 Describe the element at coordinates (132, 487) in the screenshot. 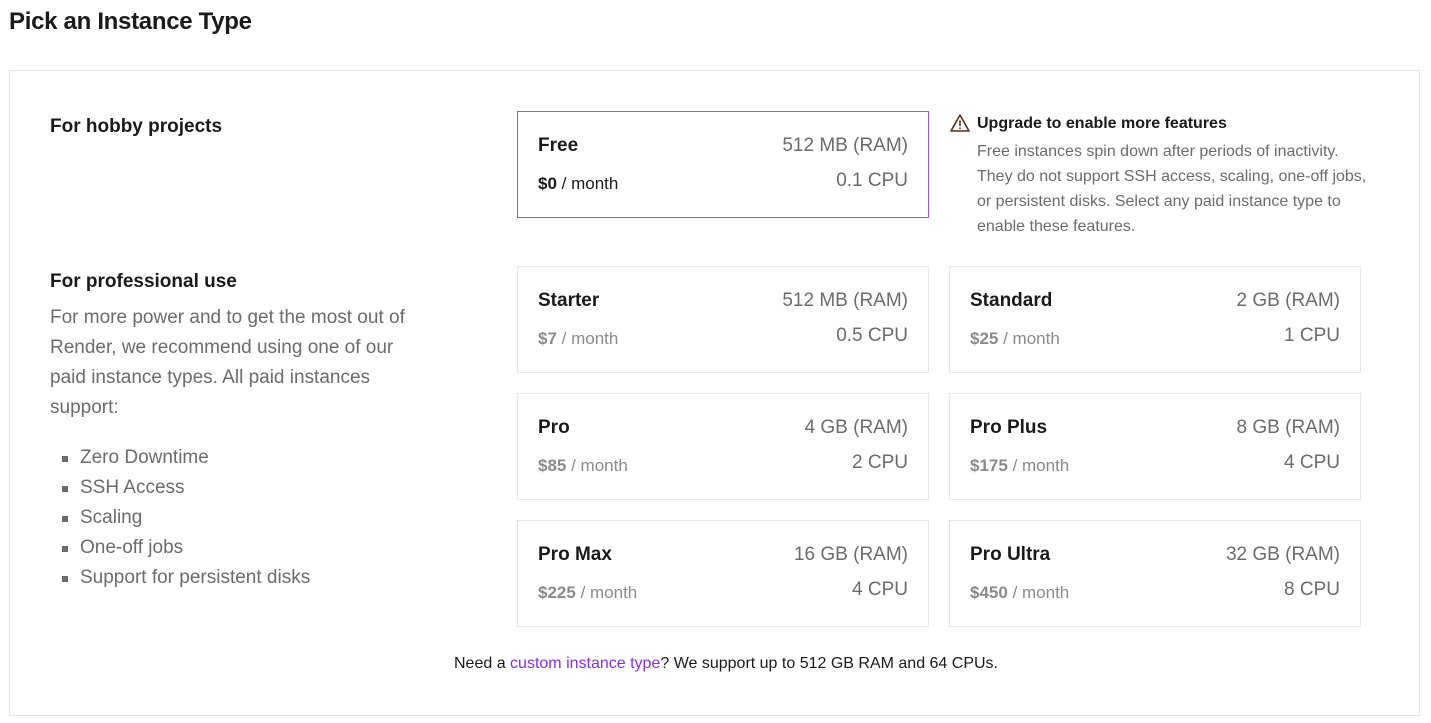

I see `feature-label: SSH Access` at that location.